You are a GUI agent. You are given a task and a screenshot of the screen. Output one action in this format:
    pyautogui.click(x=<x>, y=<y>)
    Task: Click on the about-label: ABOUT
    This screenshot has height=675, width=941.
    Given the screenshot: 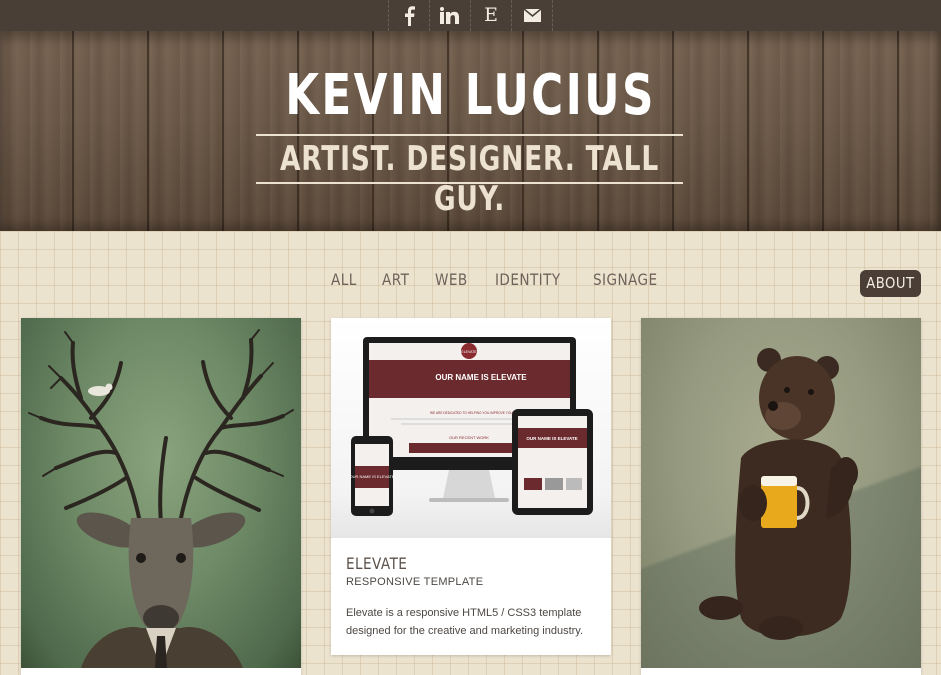 What is the action you would take?
    pyautogui.click(x=890, y=283)
    